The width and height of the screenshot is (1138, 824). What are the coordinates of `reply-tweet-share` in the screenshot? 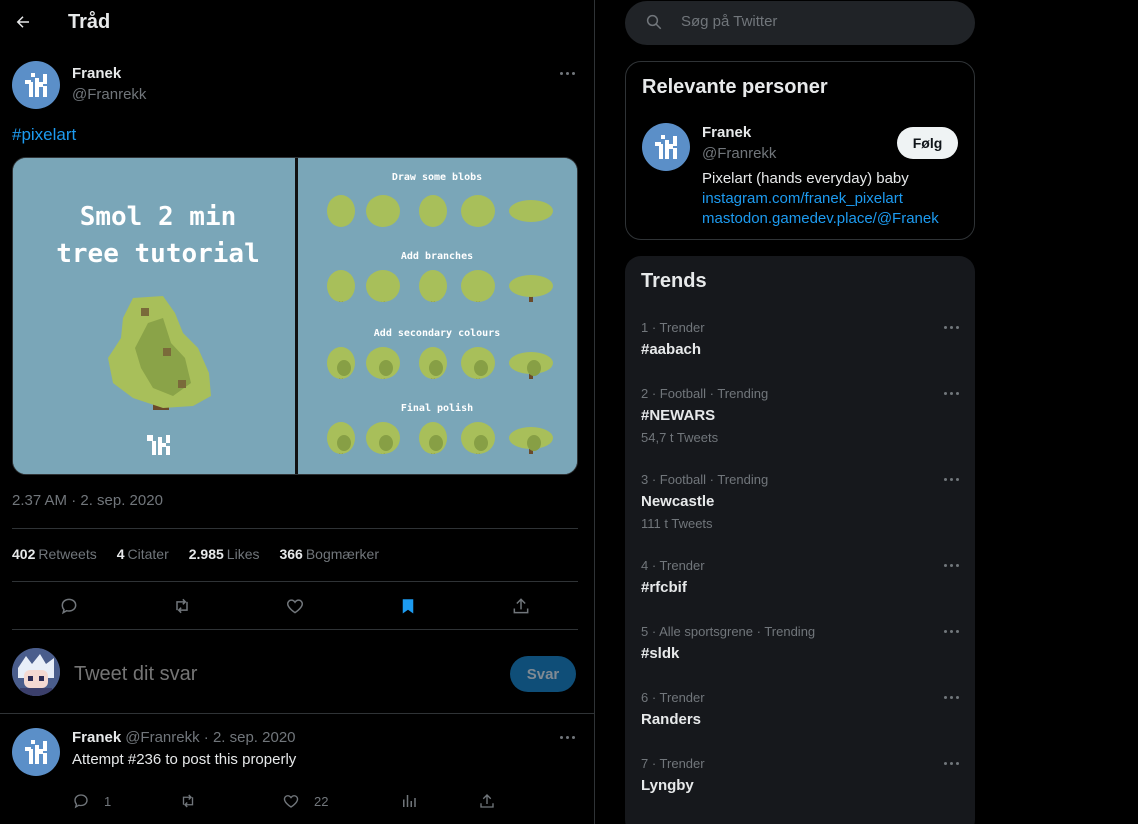 It's located at (487, 801).